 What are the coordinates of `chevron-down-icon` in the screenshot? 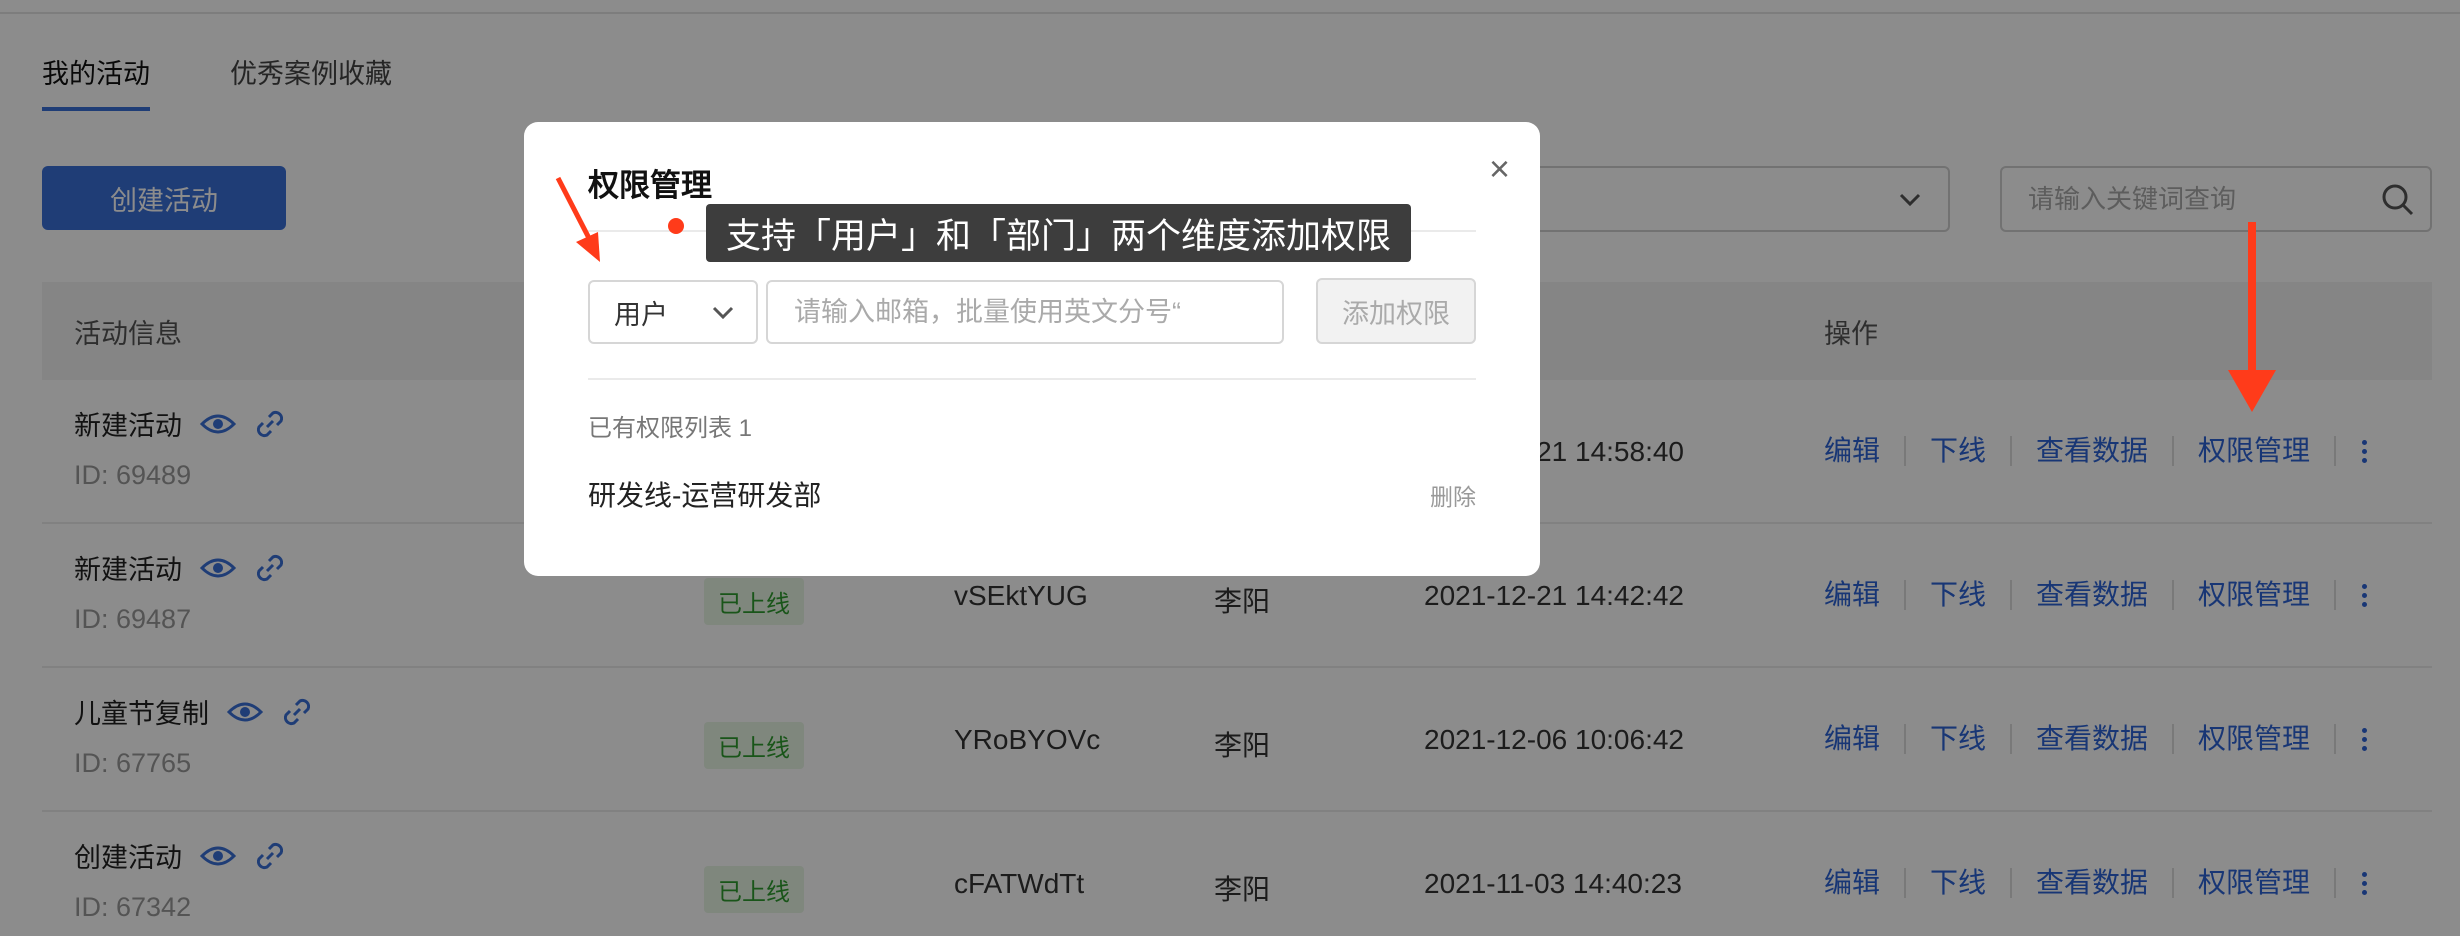 It's located at (723, 313).